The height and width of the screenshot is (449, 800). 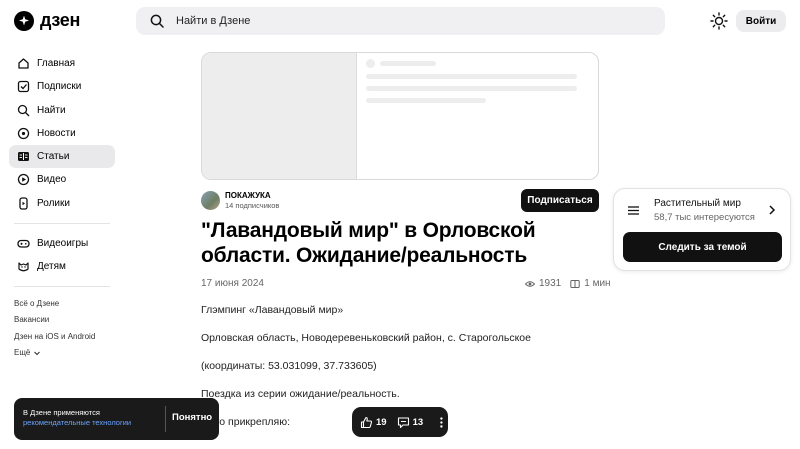 What do you see at coordinates (23, 87) in the screenshot?
I see `subscriptions-icon` at bounding box center [23, 87].